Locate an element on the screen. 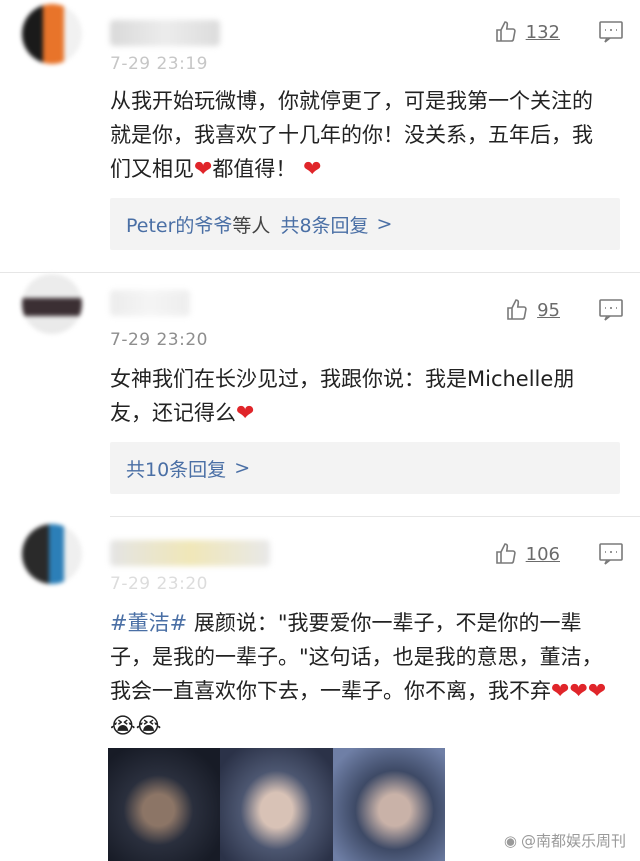 The image size is (640, 861). like-button: 106 is located at coordinates (527, 554).